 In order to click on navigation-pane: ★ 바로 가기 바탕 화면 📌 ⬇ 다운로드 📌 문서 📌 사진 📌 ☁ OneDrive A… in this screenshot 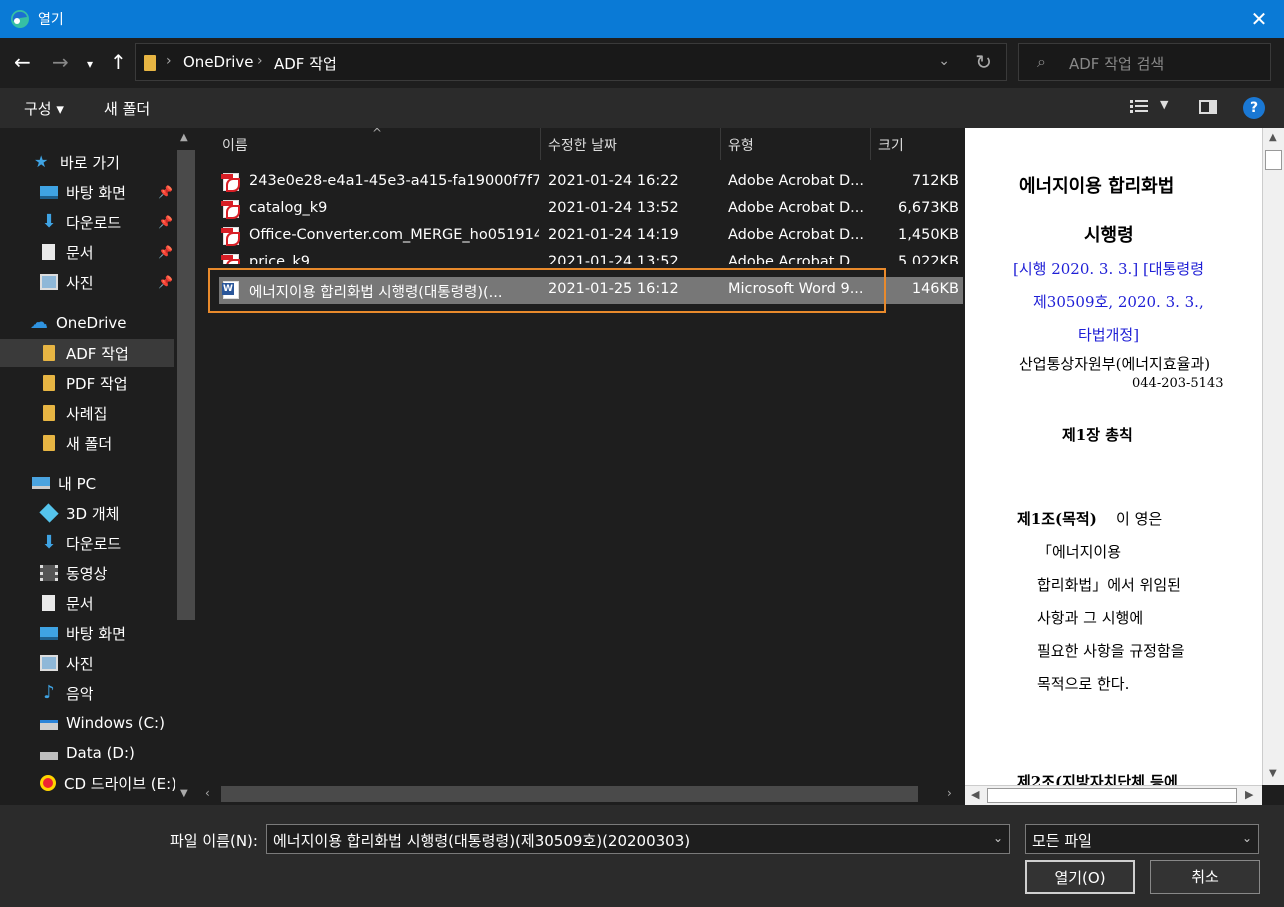, I will do `click(98, 466)`.